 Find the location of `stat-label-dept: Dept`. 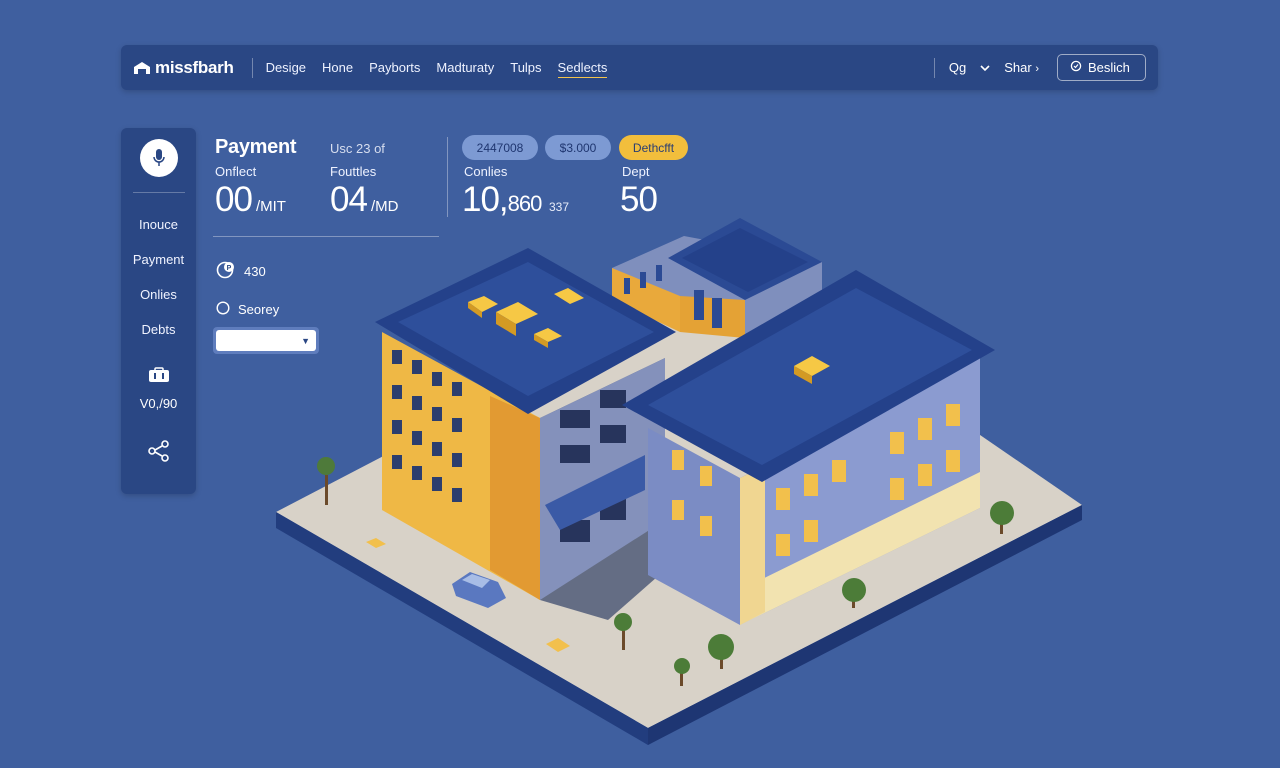

stat-label-dept: Dept is located at coordinates (636, 171).